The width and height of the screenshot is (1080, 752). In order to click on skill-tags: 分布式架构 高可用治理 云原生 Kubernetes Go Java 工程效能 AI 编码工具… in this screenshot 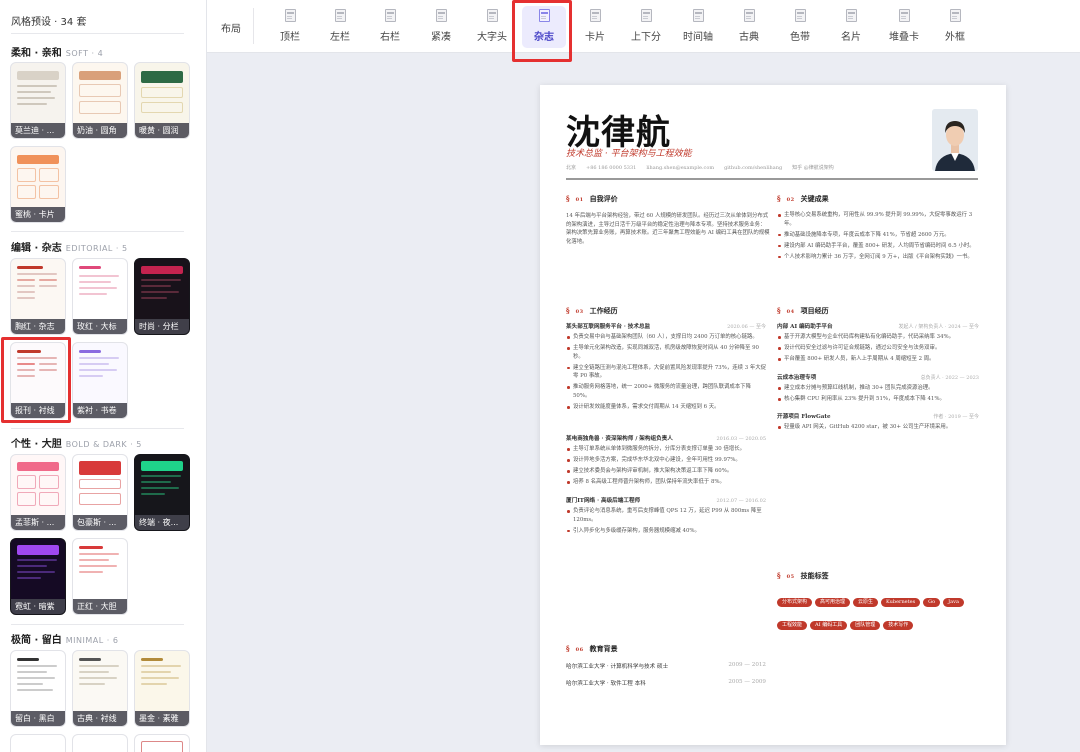, I will do `click(877, 611)`.